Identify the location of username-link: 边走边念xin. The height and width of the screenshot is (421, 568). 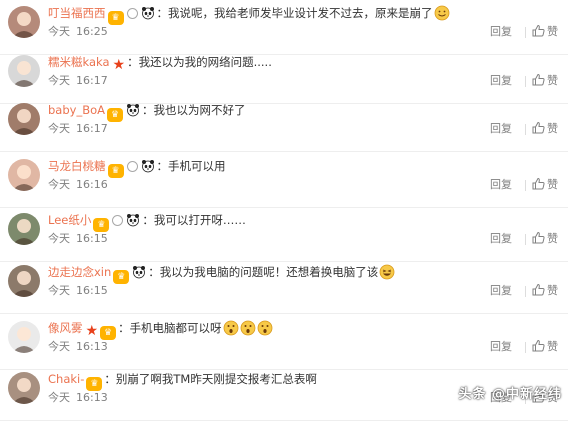
(79, 272).